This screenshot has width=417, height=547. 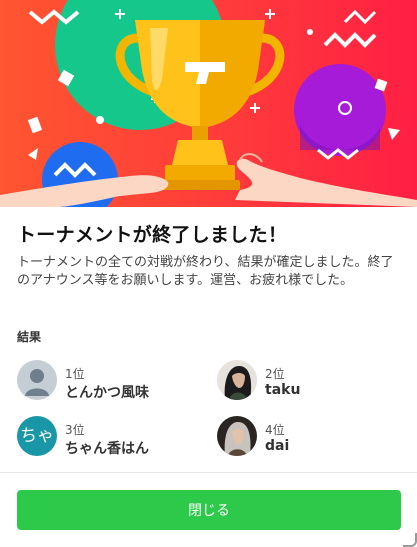 I want to click on rank-label: 2位, so click(x=275, y=374).